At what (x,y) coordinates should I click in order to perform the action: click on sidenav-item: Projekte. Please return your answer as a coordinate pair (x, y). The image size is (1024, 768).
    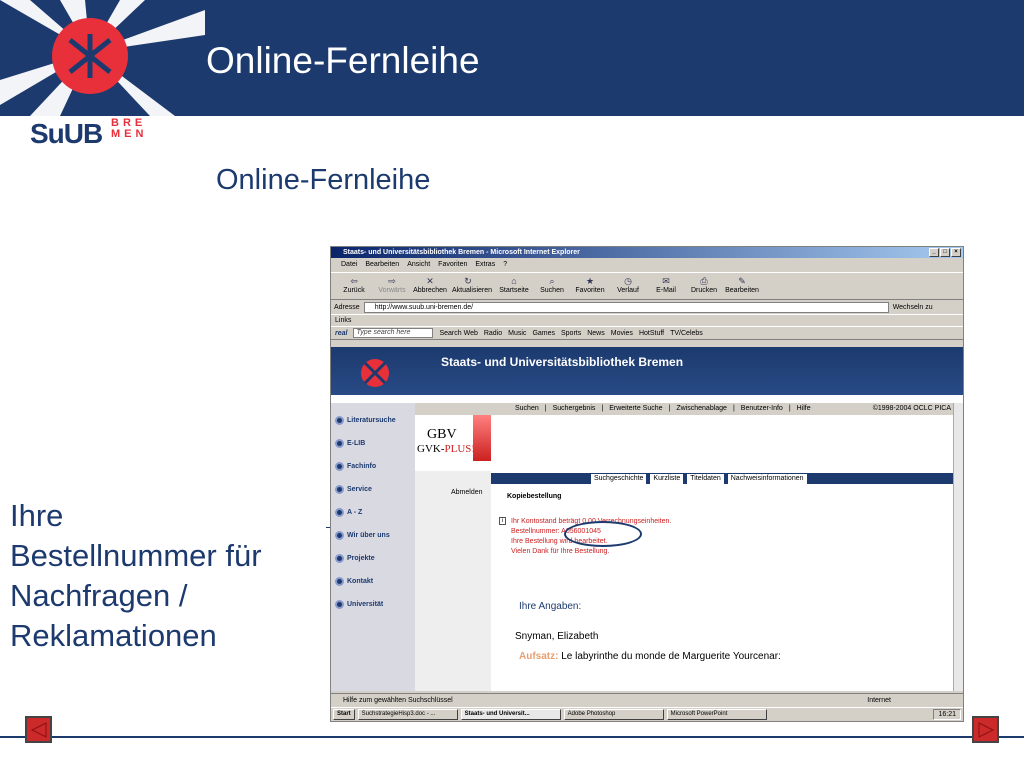
    Looking at the image, I should click on (373, 558).